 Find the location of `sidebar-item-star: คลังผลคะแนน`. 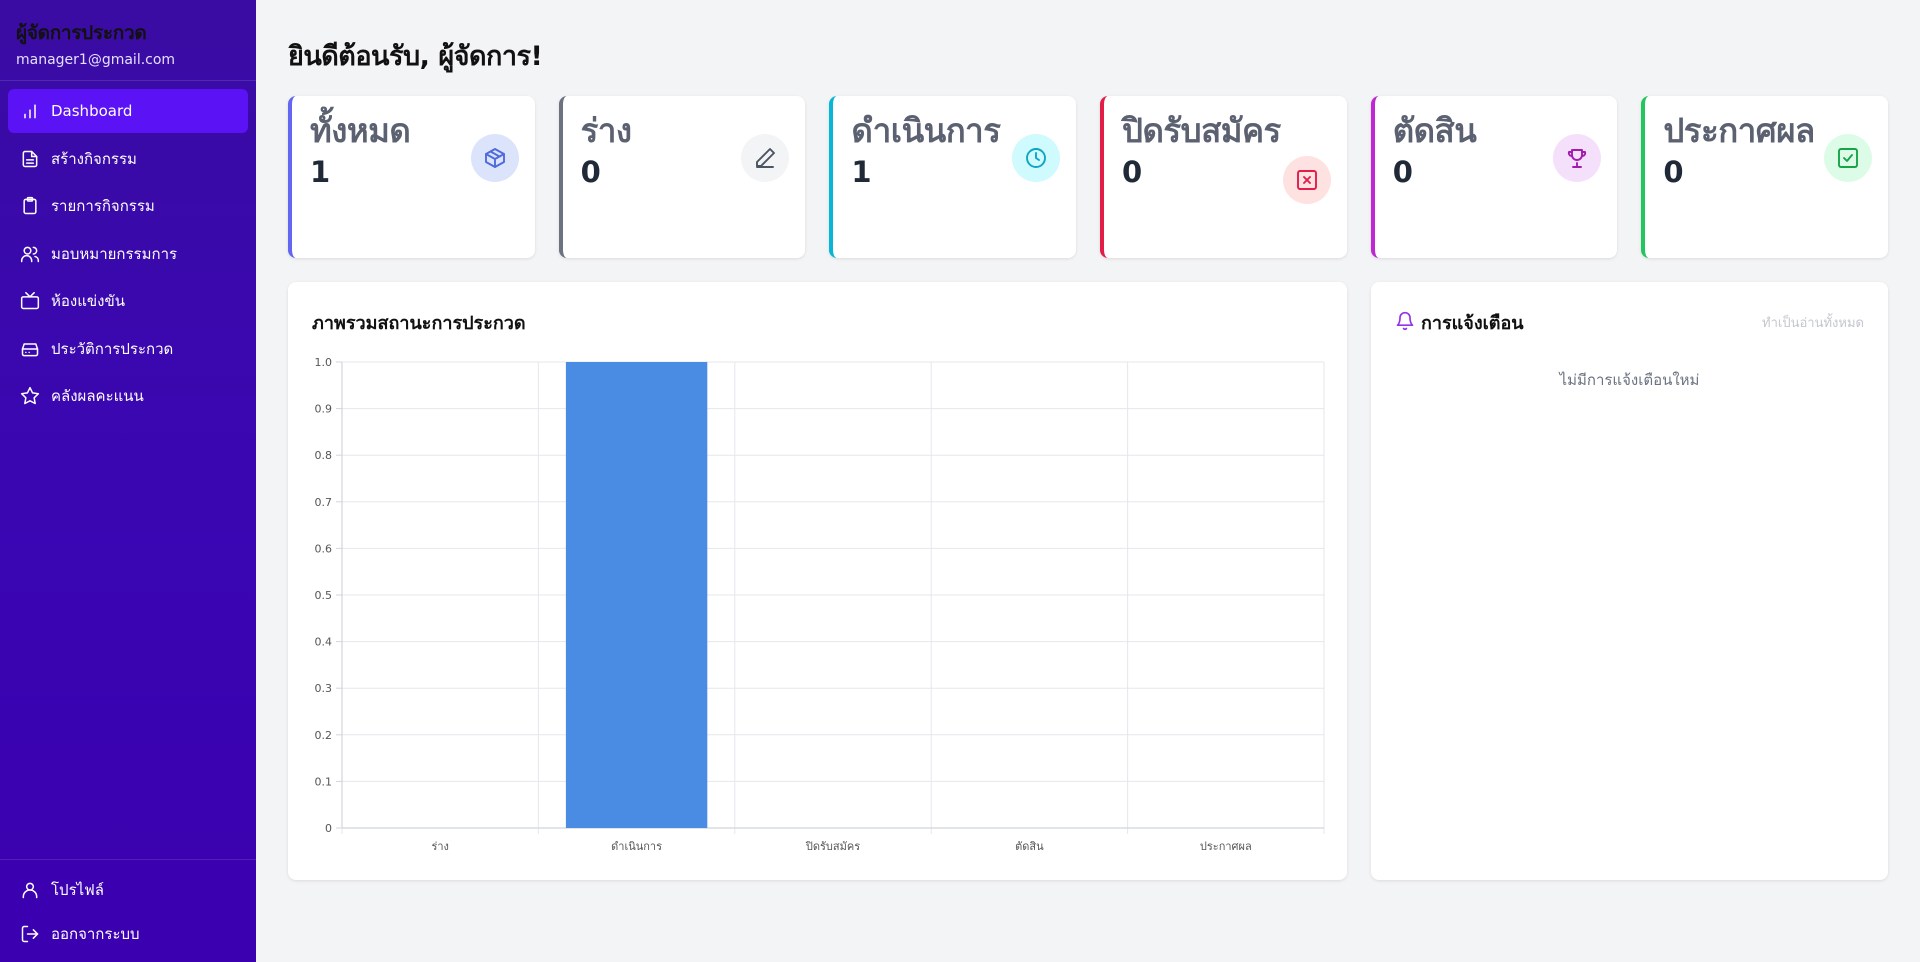

sidebar-item-star: คลังผลคะแนน is located at coordinates (128, 396).